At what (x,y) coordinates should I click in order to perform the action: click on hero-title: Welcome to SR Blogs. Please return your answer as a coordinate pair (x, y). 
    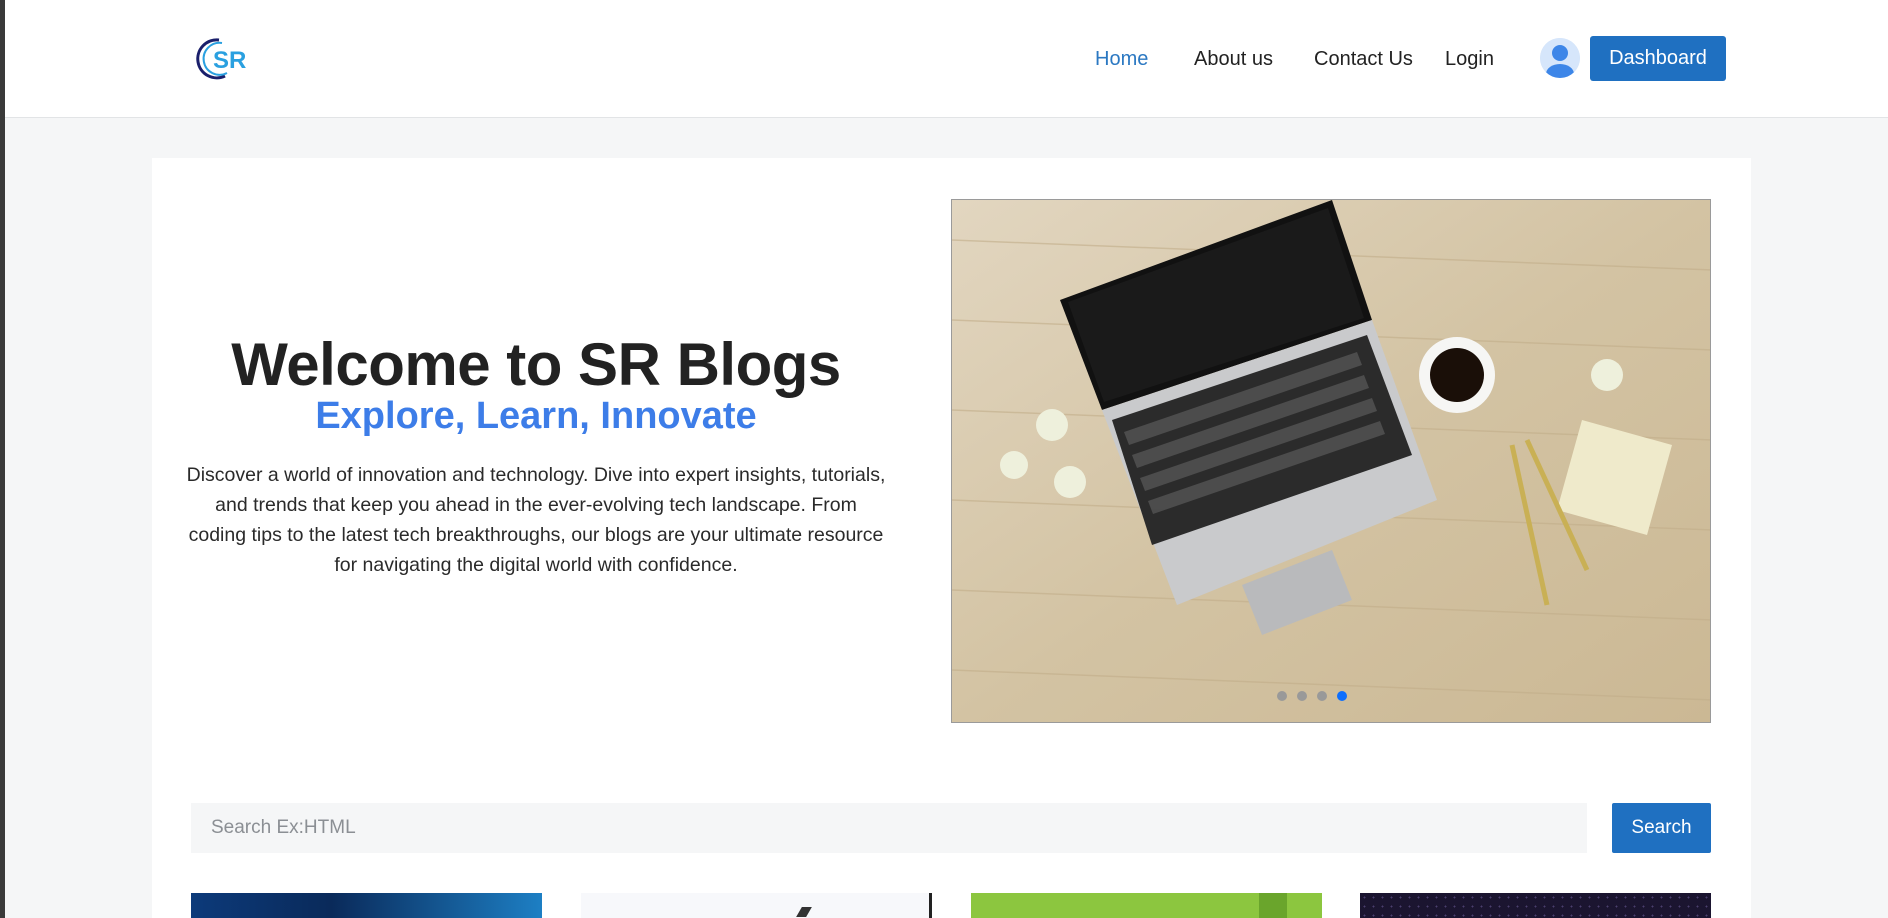
    Looking at the image, I should click on (536, 364).